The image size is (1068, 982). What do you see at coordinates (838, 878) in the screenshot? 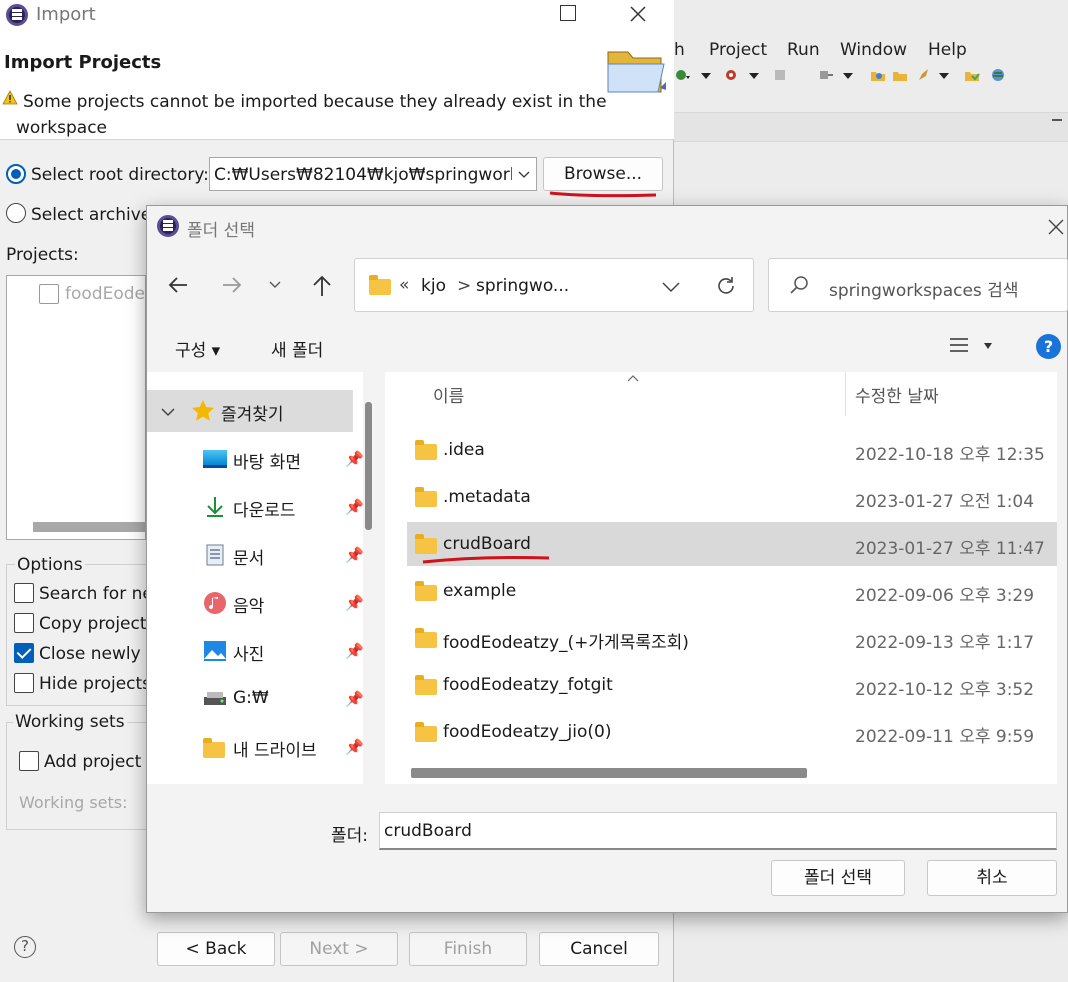
I see `select-folder-button: 폴더 선택` at bounding box center [838, 878].